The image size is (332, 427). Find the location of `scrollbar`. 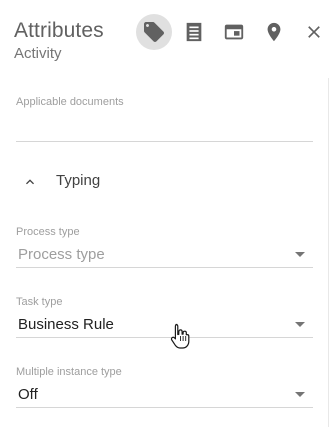

scrollbar is located at coordinates (330, 252).